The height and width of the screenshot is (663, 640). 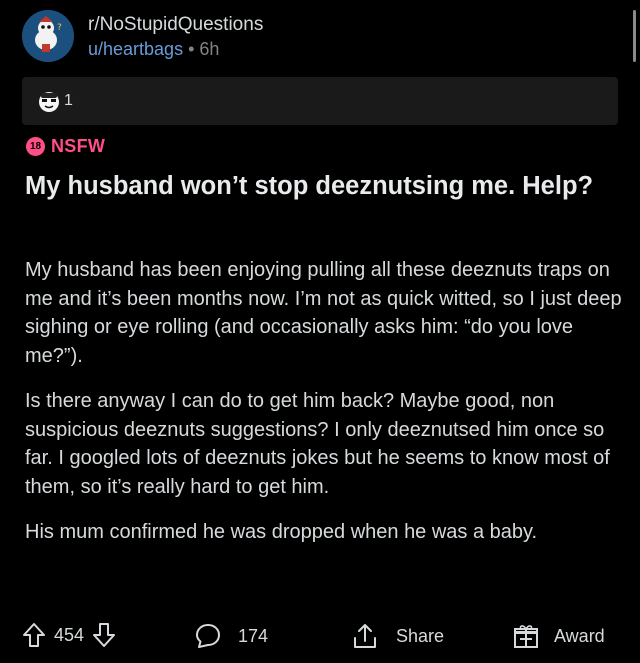 I want to click on comments-button: 174, so click(x=231, y=636).